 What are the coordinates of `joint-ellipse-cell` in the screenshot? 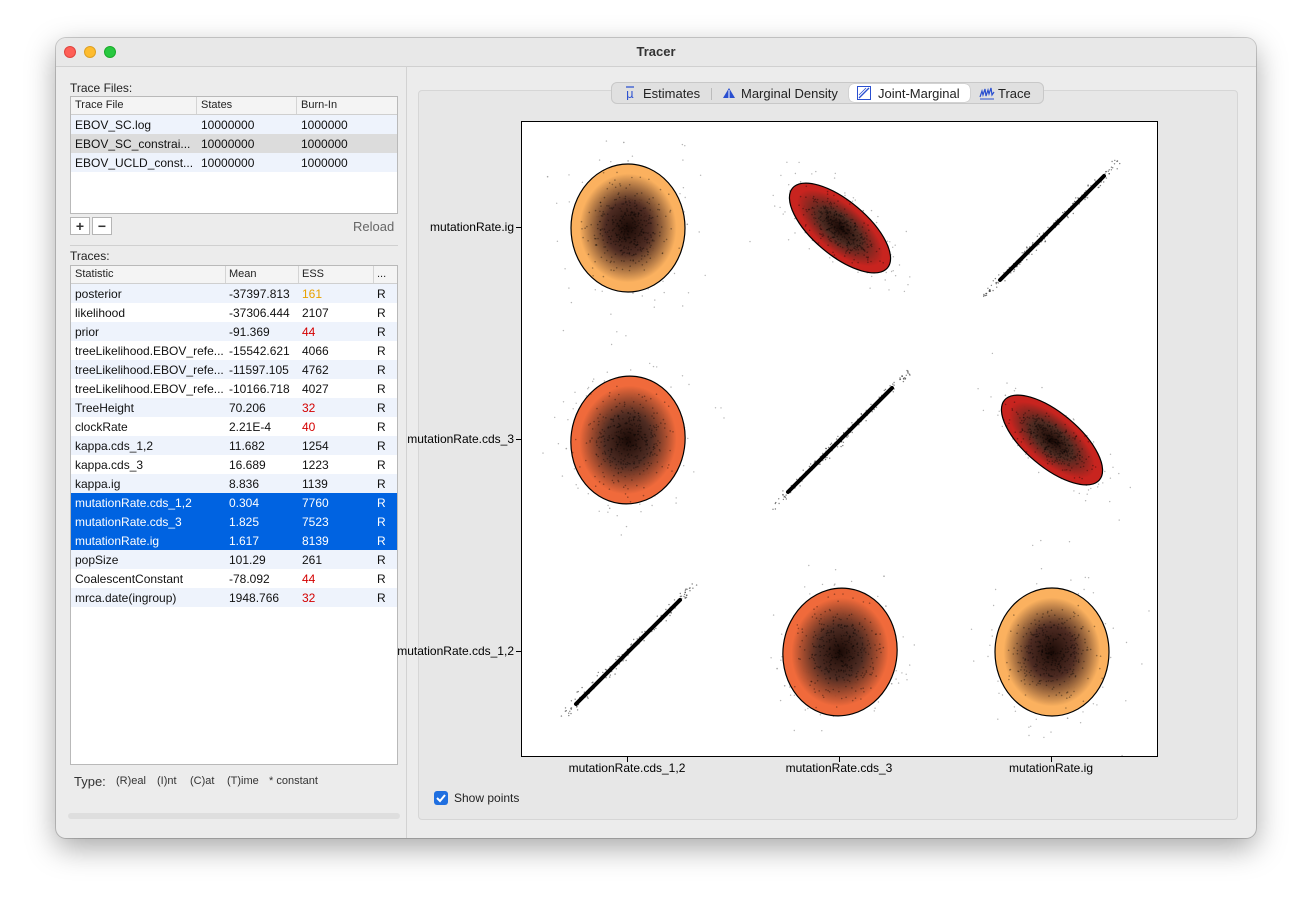 It's located at (1060, 648).